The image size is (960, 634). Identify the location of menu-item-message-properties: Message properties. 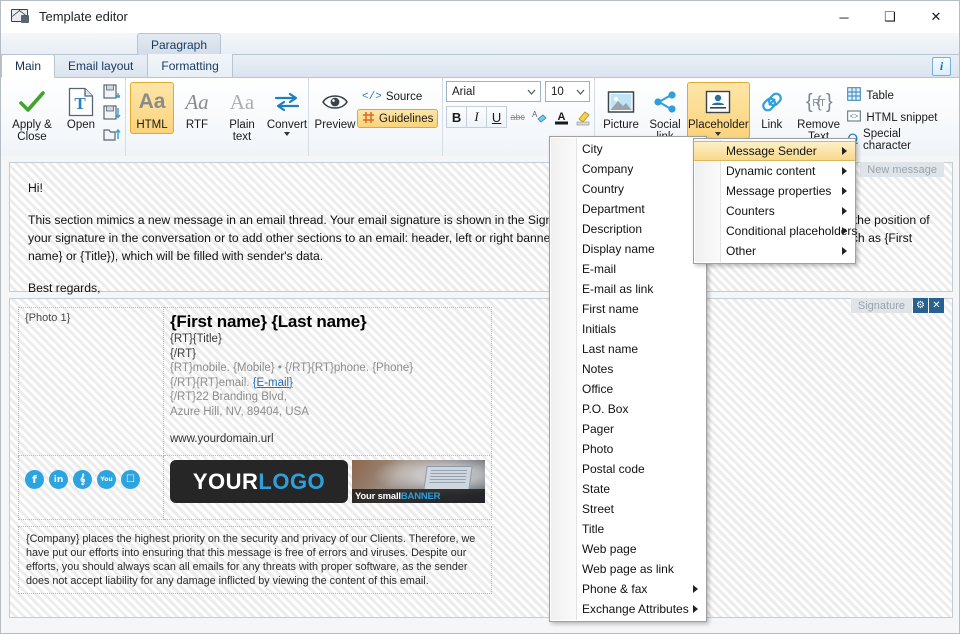
(774, 191).